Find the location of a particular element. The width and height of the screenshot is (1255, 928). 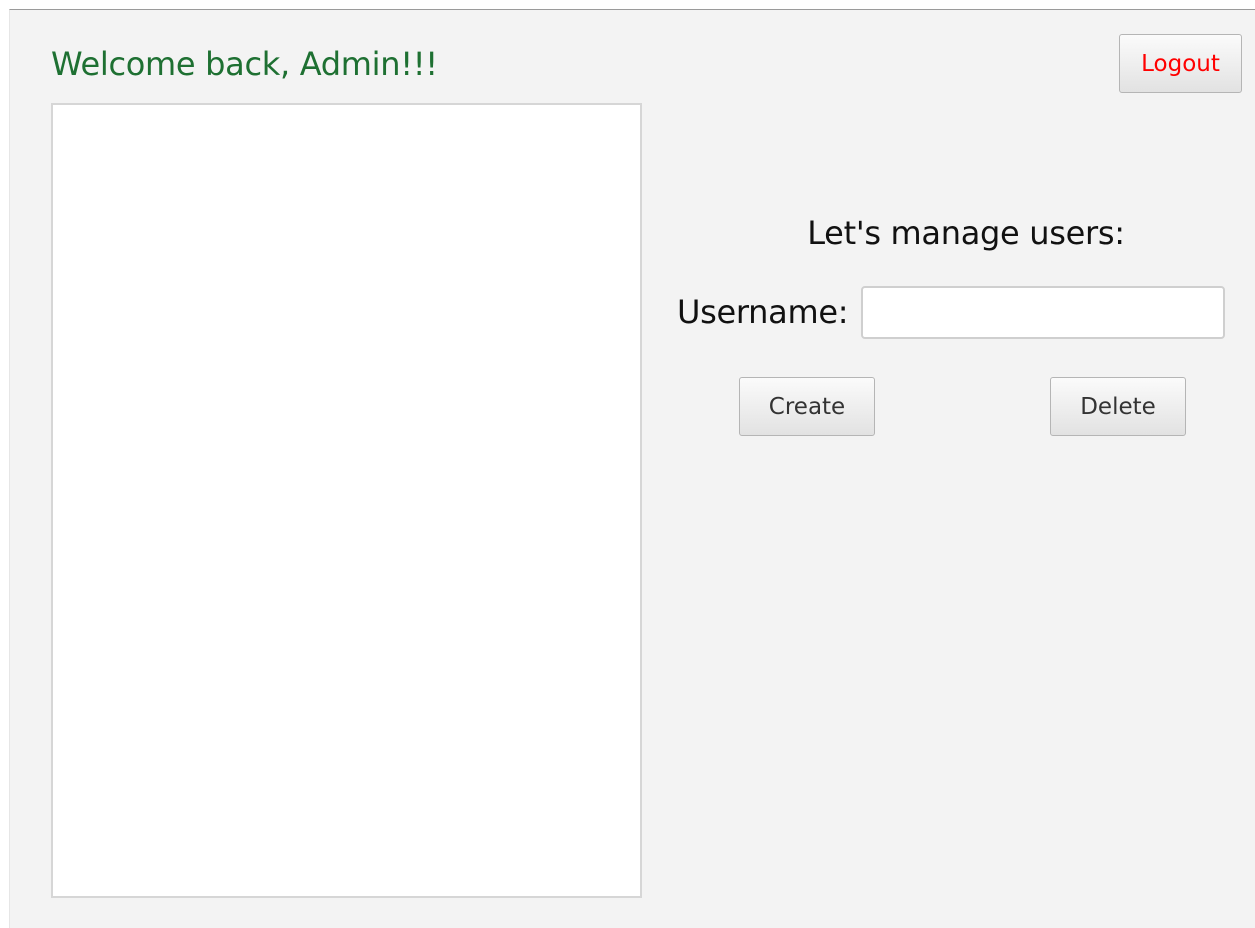

username-input is located at coordinates (1043, 312).